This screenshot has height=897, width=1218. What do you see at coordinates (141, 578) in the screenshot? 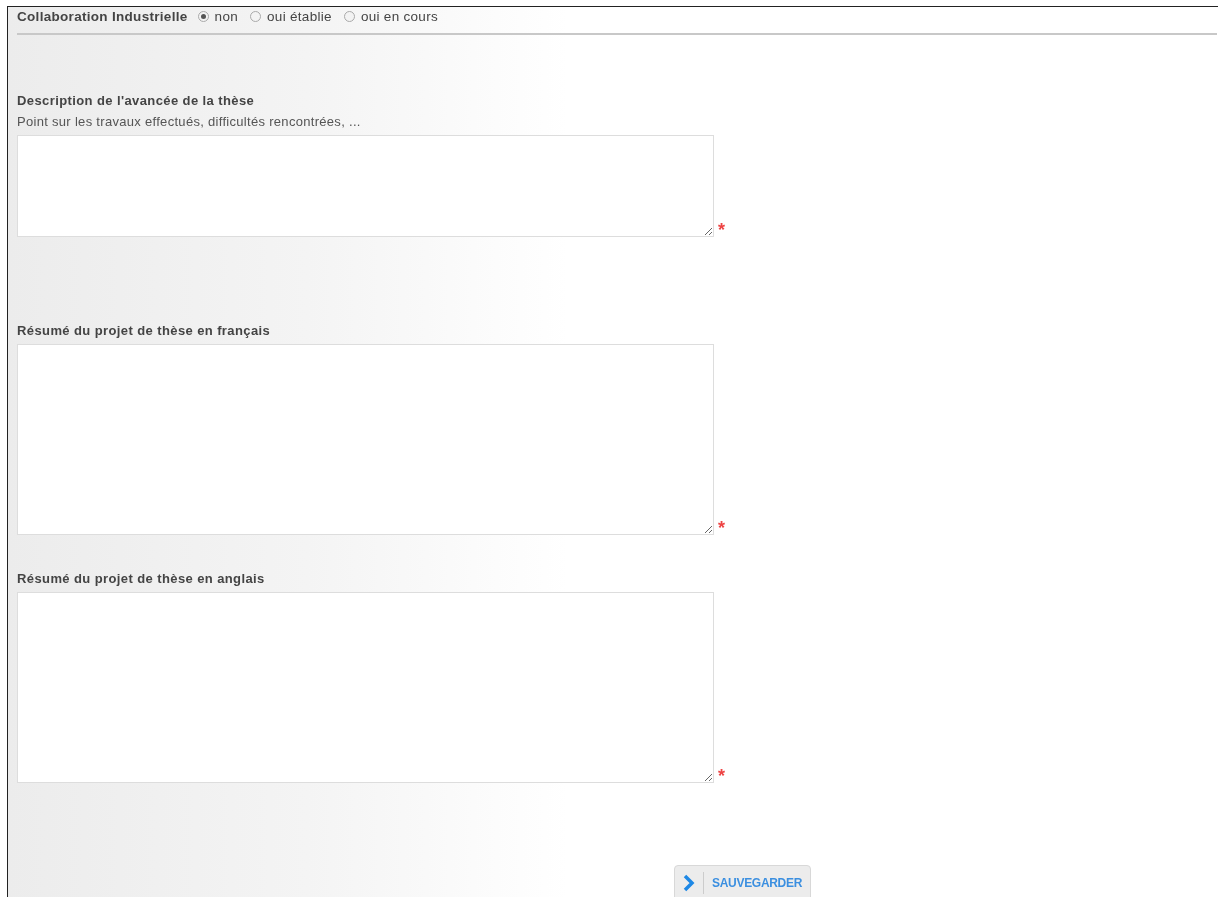
I see `field-label: Résumé du projet de thèse en anglais` at bounding box center [141, 578].